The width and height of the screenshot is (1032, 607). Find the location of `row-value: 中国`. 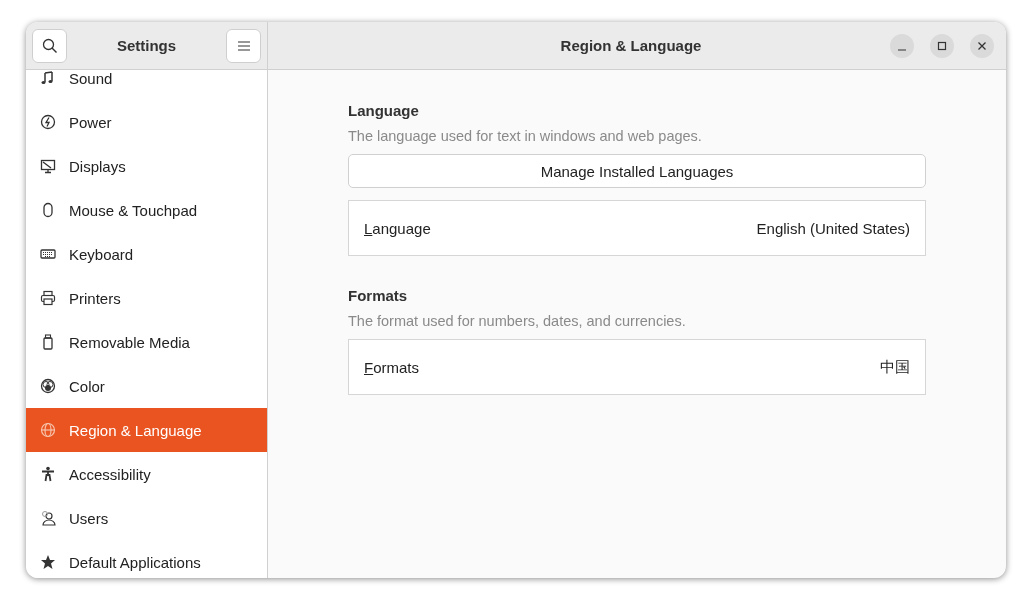

row-value: 中国 is located at coordinates (895, 367).